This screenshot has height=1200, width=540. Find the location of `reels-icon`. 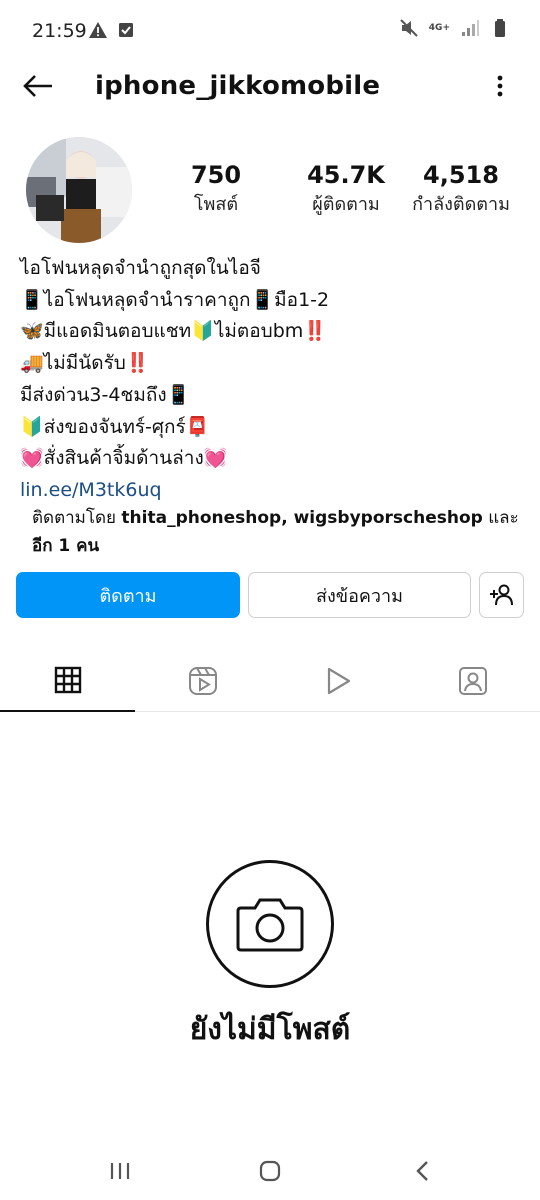

reels-icon is located at coordinates (202, 681).